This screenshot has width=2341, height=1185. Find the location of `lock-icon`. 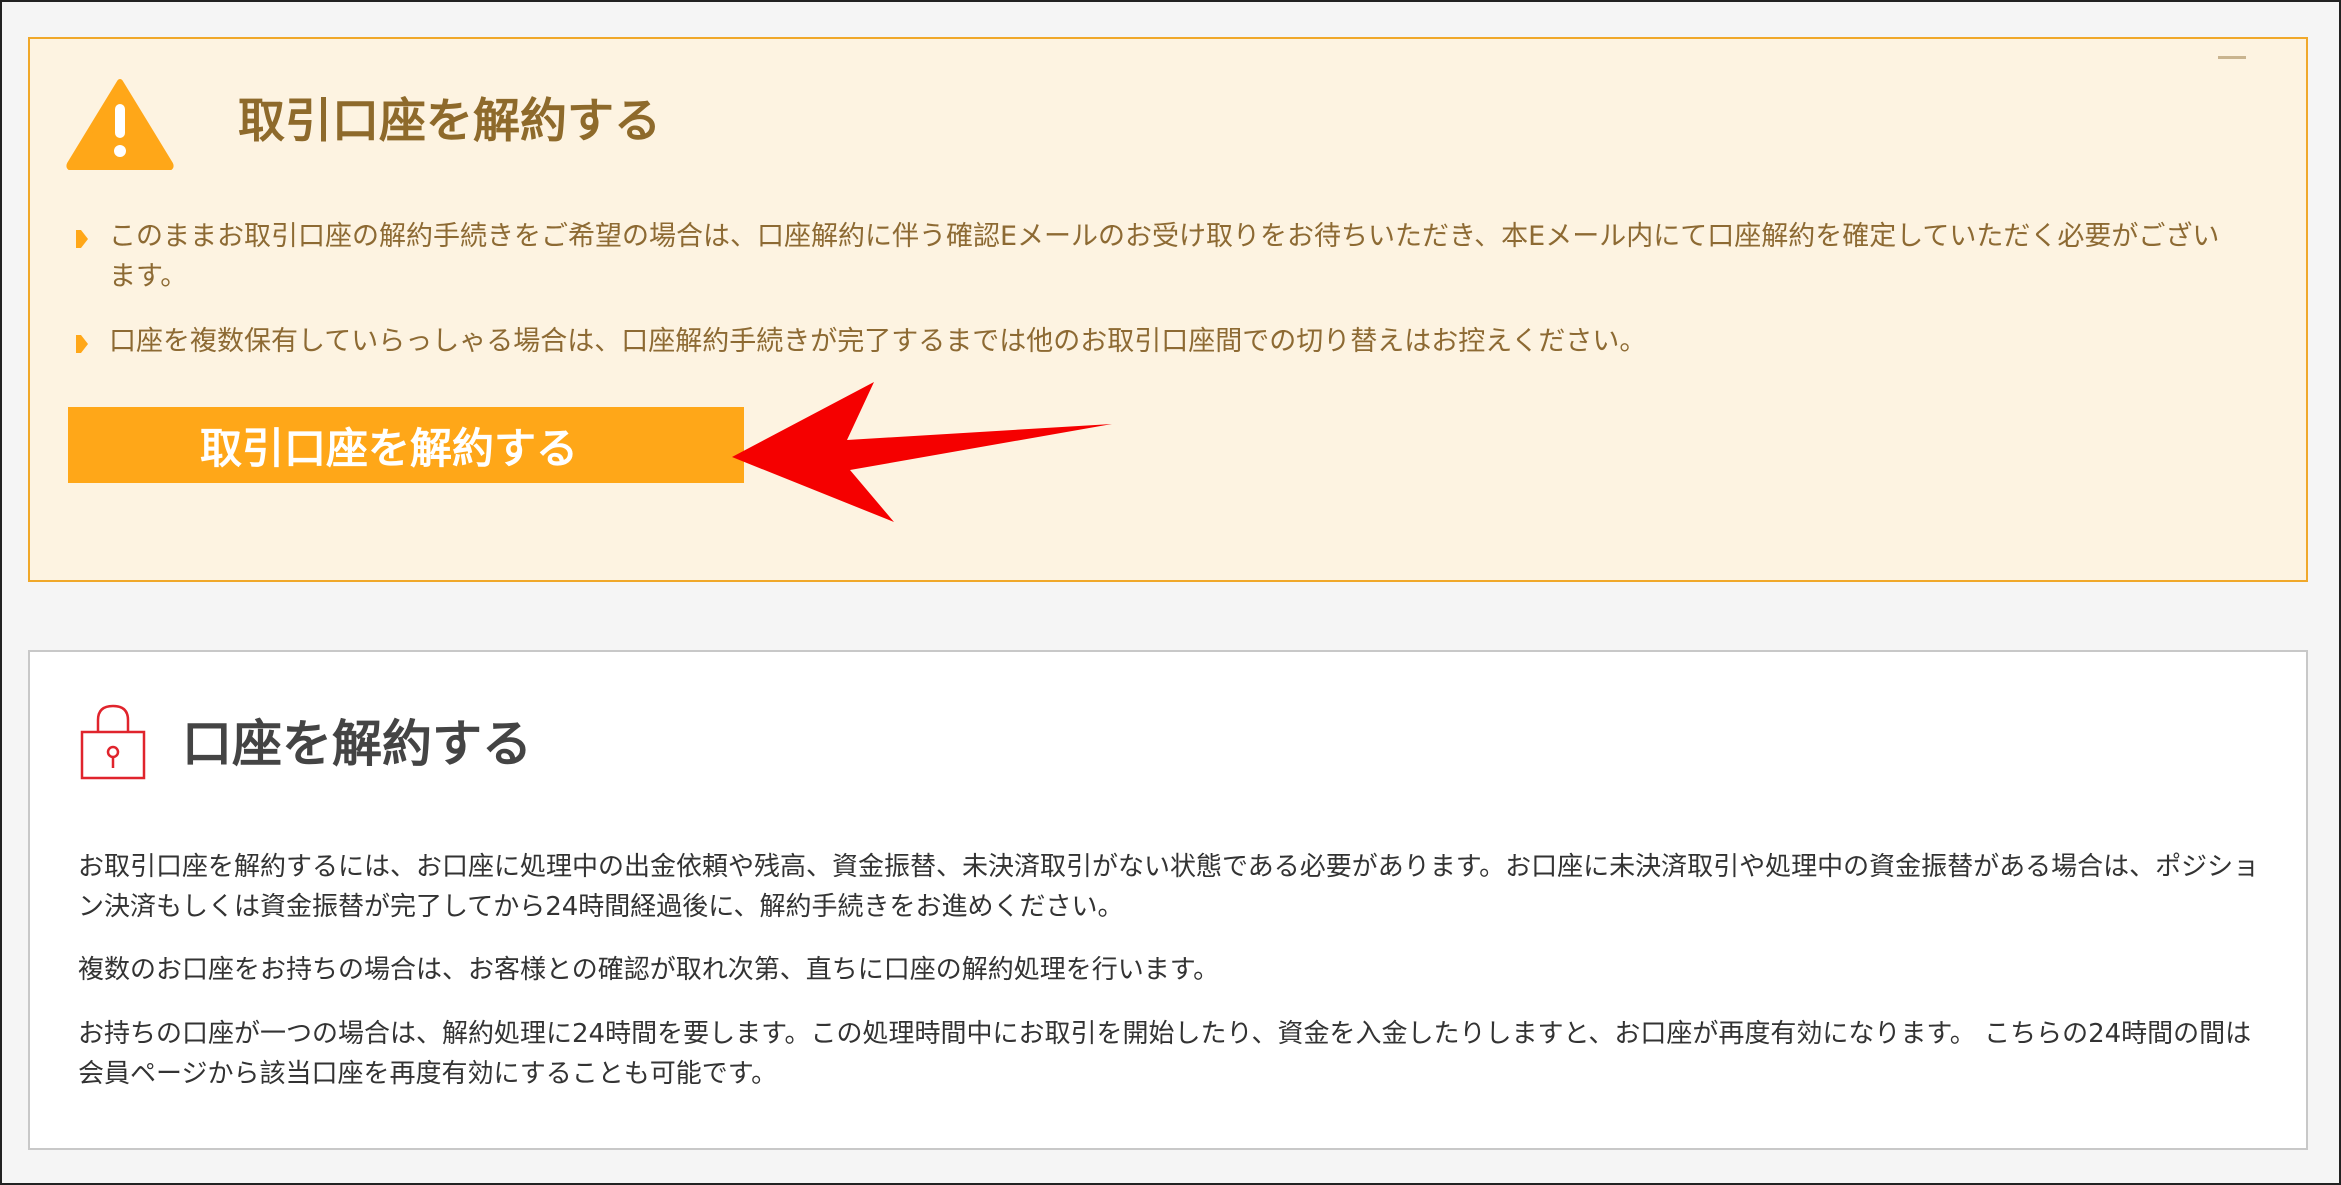

lock-icon is located at coordinates (113, 742).